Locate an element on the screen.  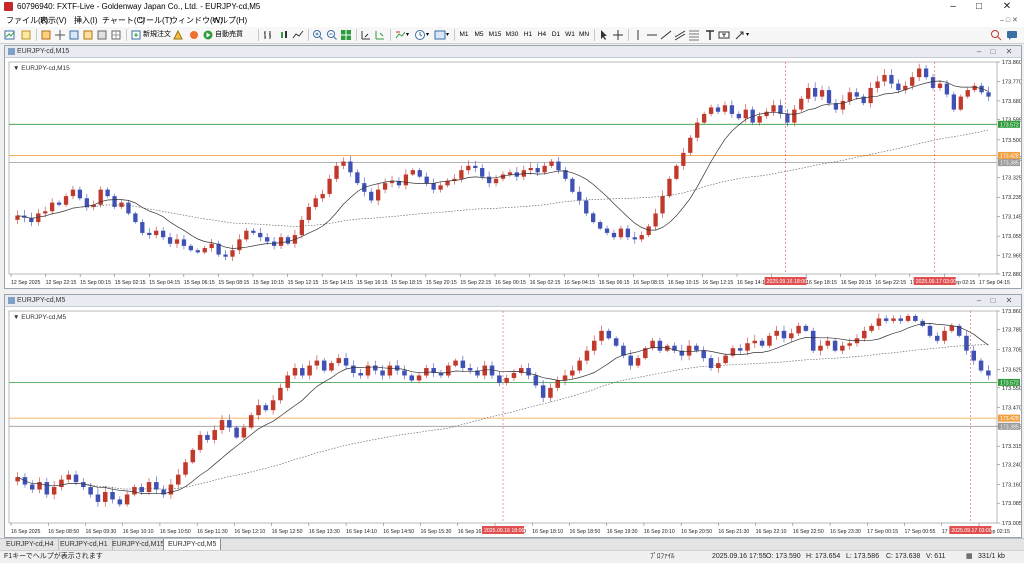
tile-windows-icon is located at coordinates (346, 35).